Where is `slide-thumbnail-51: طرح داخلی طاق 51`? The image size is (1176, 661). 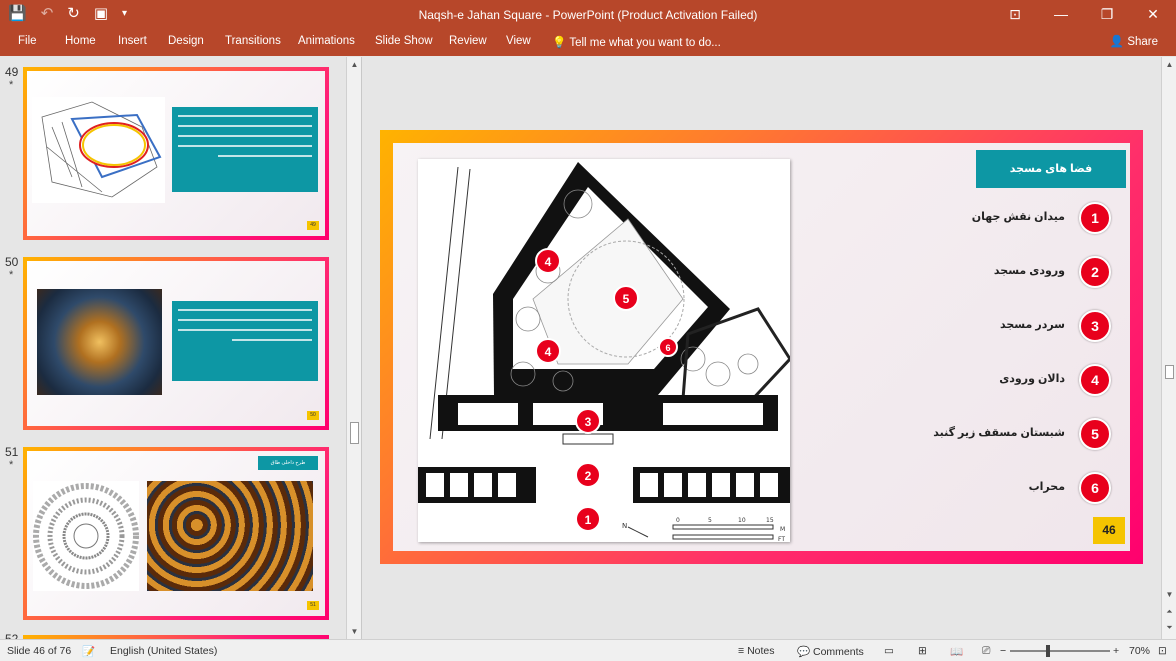 slide-thumbnail-51: طرح داخلی طاق 51 is located at coordinates (176, 533).